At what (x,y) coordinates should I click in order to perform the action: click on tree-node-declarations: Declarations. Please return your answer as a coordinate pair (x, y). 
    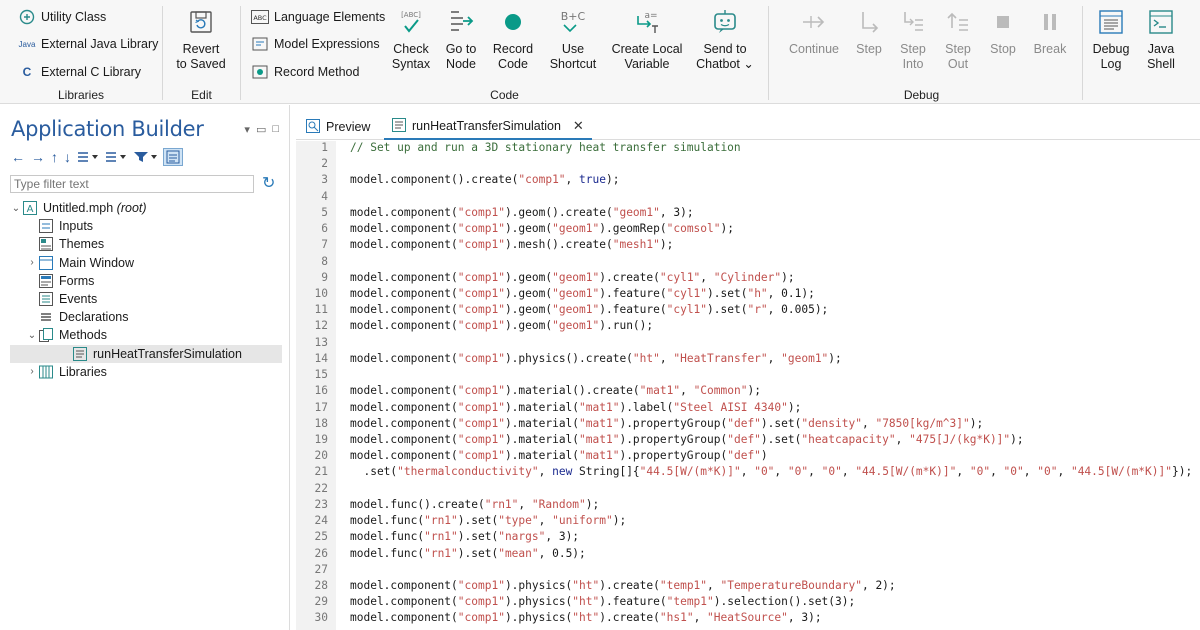
    Looking at the image, I should click on (146, 317).